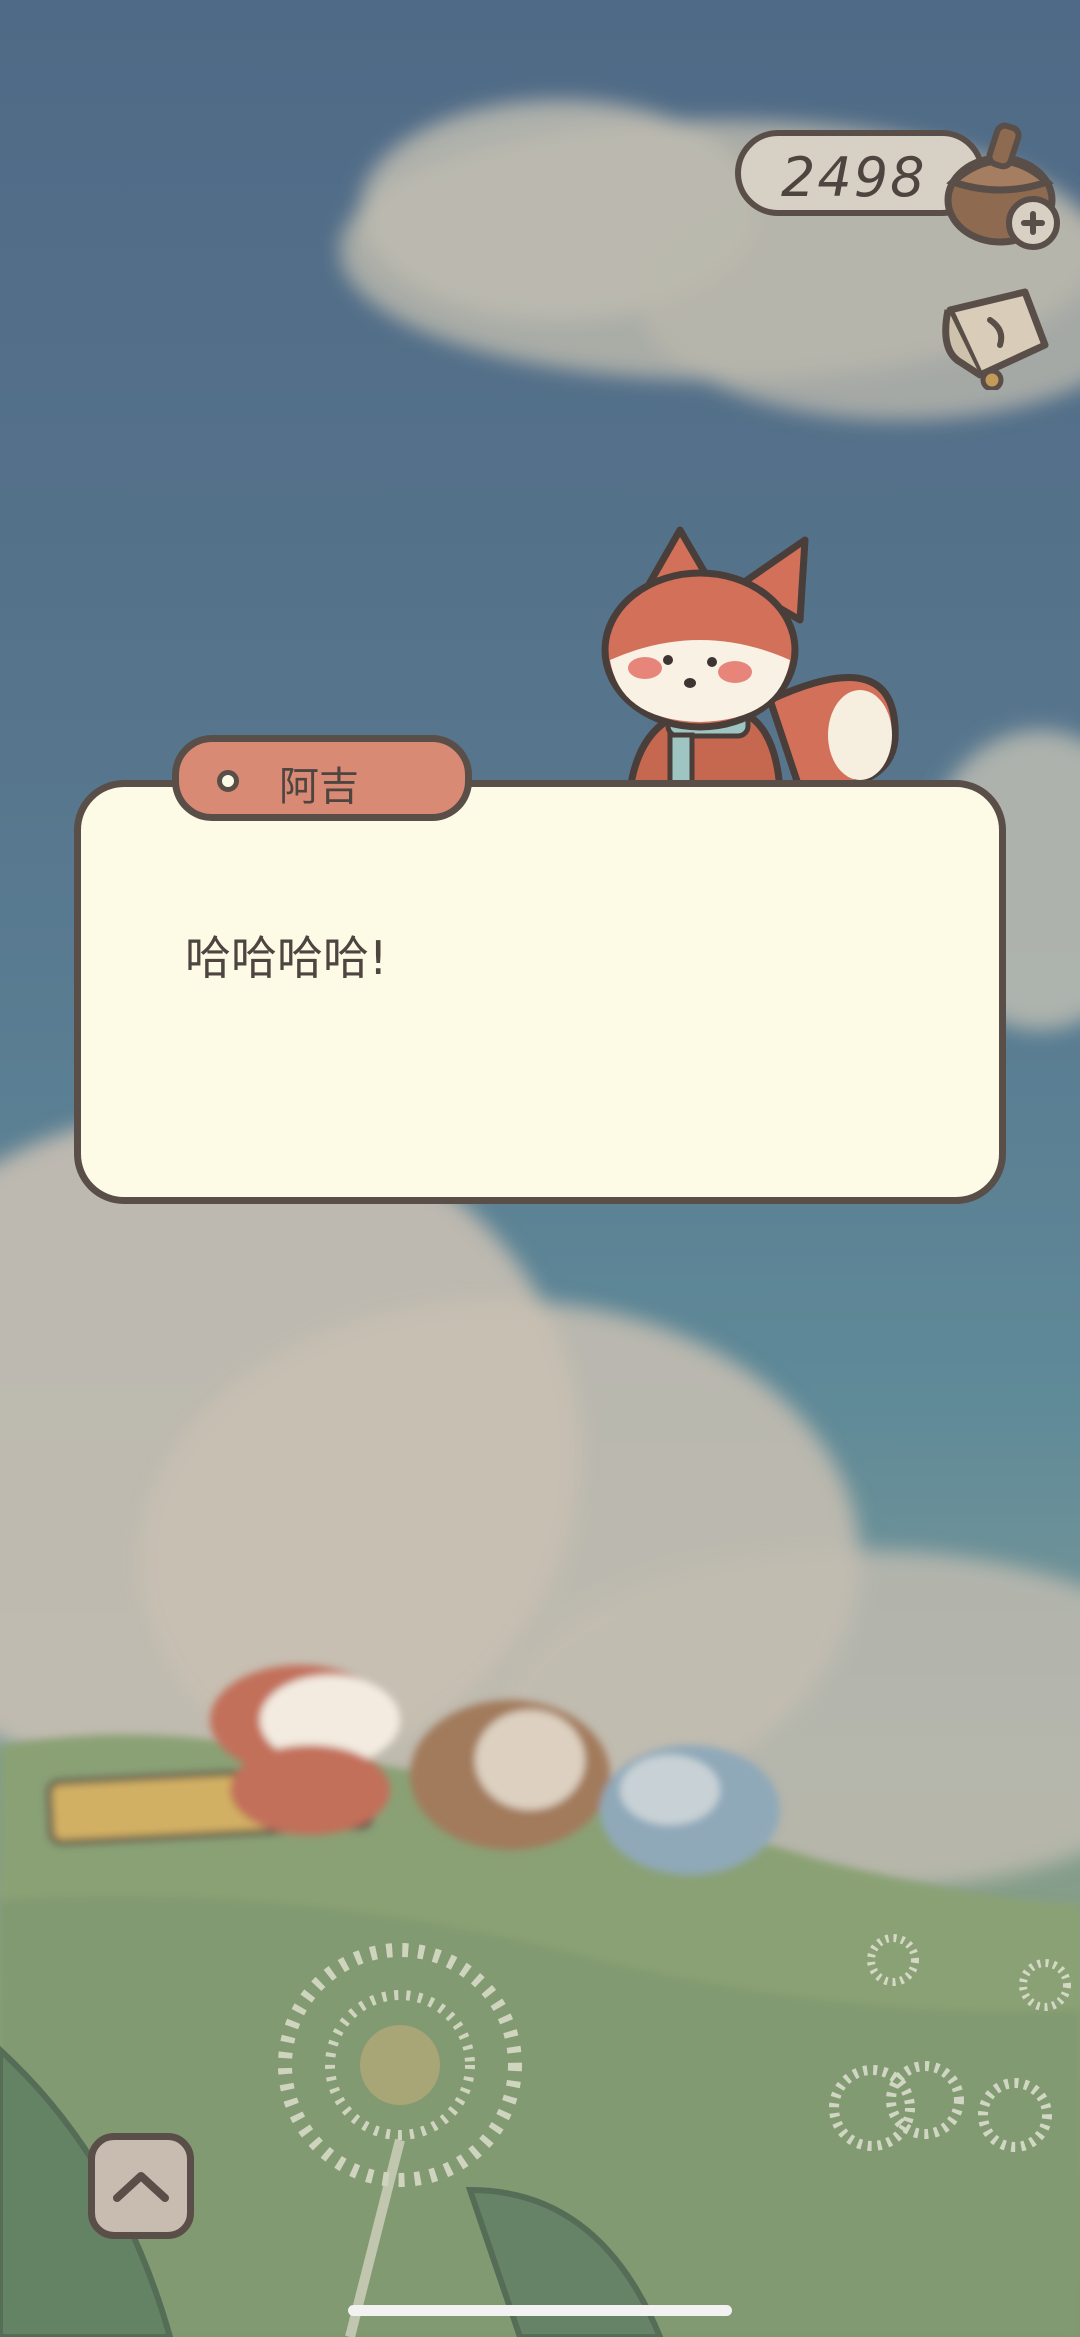 The image size is (1080, 2337). Describe the element at coordinates (319, 787) in the screenshot. I see `speaker-name: 阿吉` at that location.